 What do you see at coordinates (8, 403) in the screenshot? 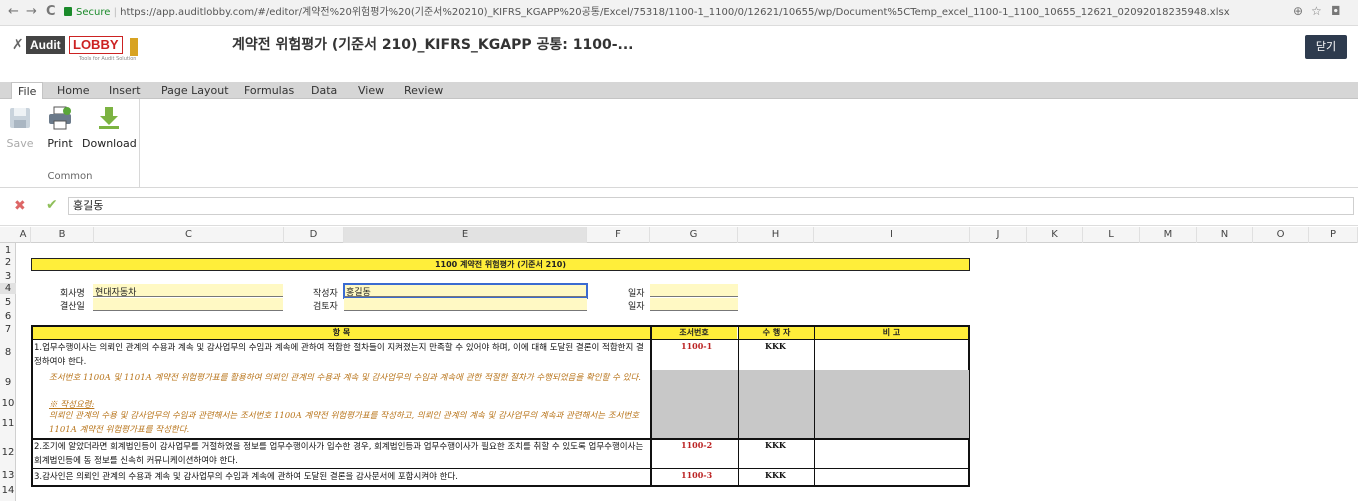
I see `row-header-10: 10` at bounding box center [8, 403].